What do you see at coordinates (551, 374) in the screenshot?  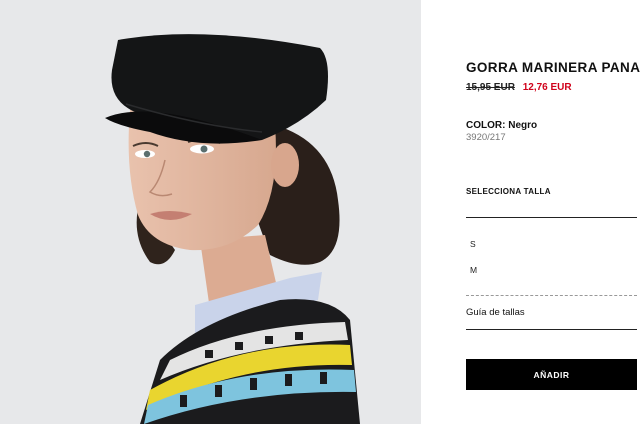 I see `add-to-cart-button: AÑADIR` at bounding box center [551, 374].